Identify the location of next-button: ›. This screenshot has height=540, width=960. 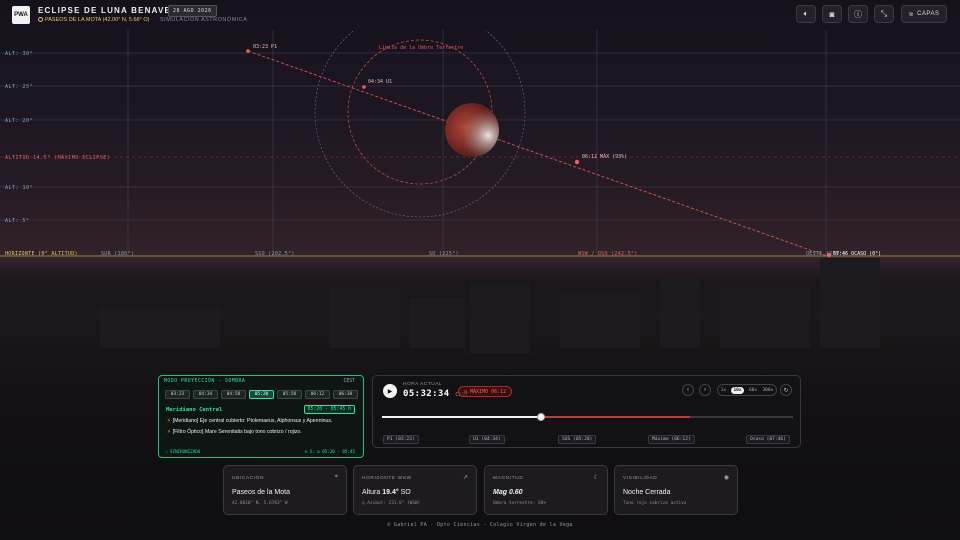
(705, 390).